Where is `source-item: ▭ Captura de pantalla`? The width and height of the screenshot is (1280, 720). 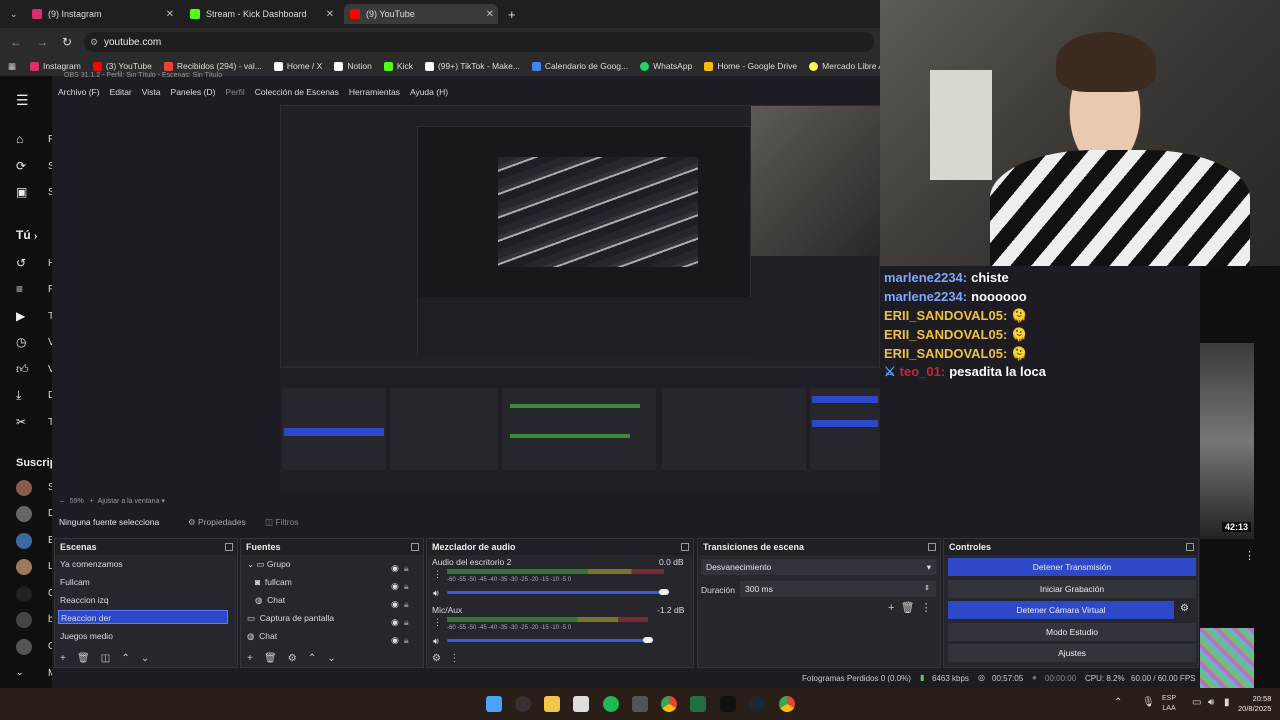
source-item: ▭ Captura de pantalla is located at coordinates (290, 618).